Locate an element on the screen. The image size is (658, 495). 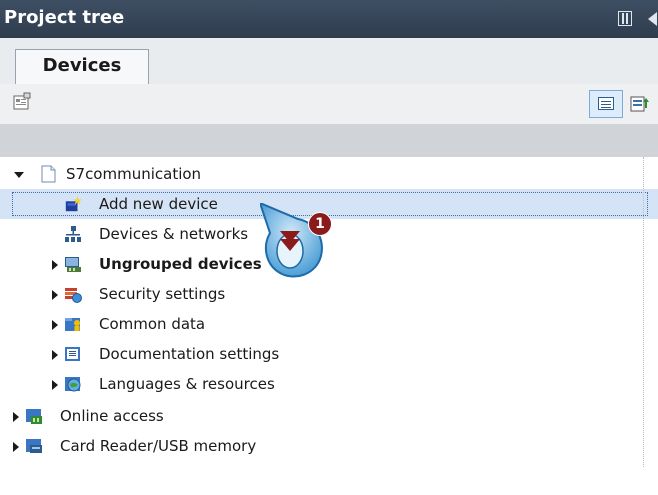
tree-item-label: S7communication is located at coordinates (134, 174).